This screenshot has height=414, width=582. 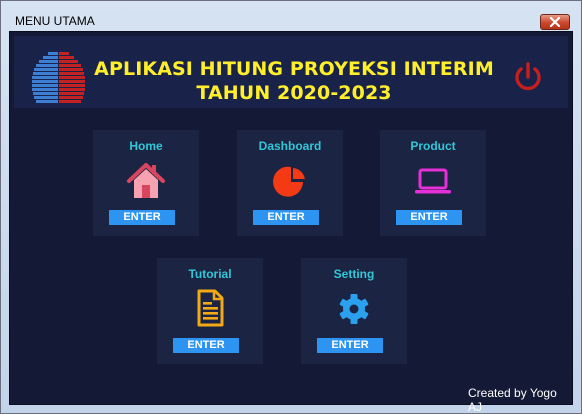 I want to click on menu-card-tutorial: Tutorial ENTER, so click(x=210, y=311).